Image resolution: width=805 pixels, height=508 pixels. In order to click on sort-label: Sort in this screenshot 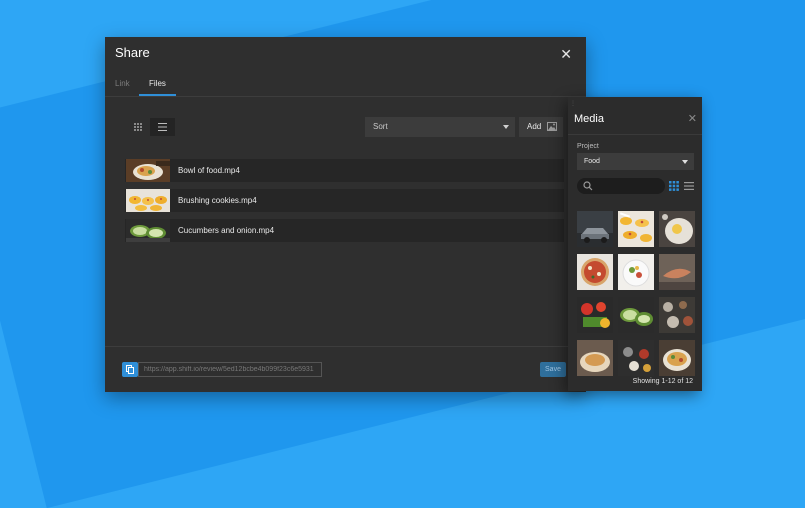, I will do `click(380, 126)`.